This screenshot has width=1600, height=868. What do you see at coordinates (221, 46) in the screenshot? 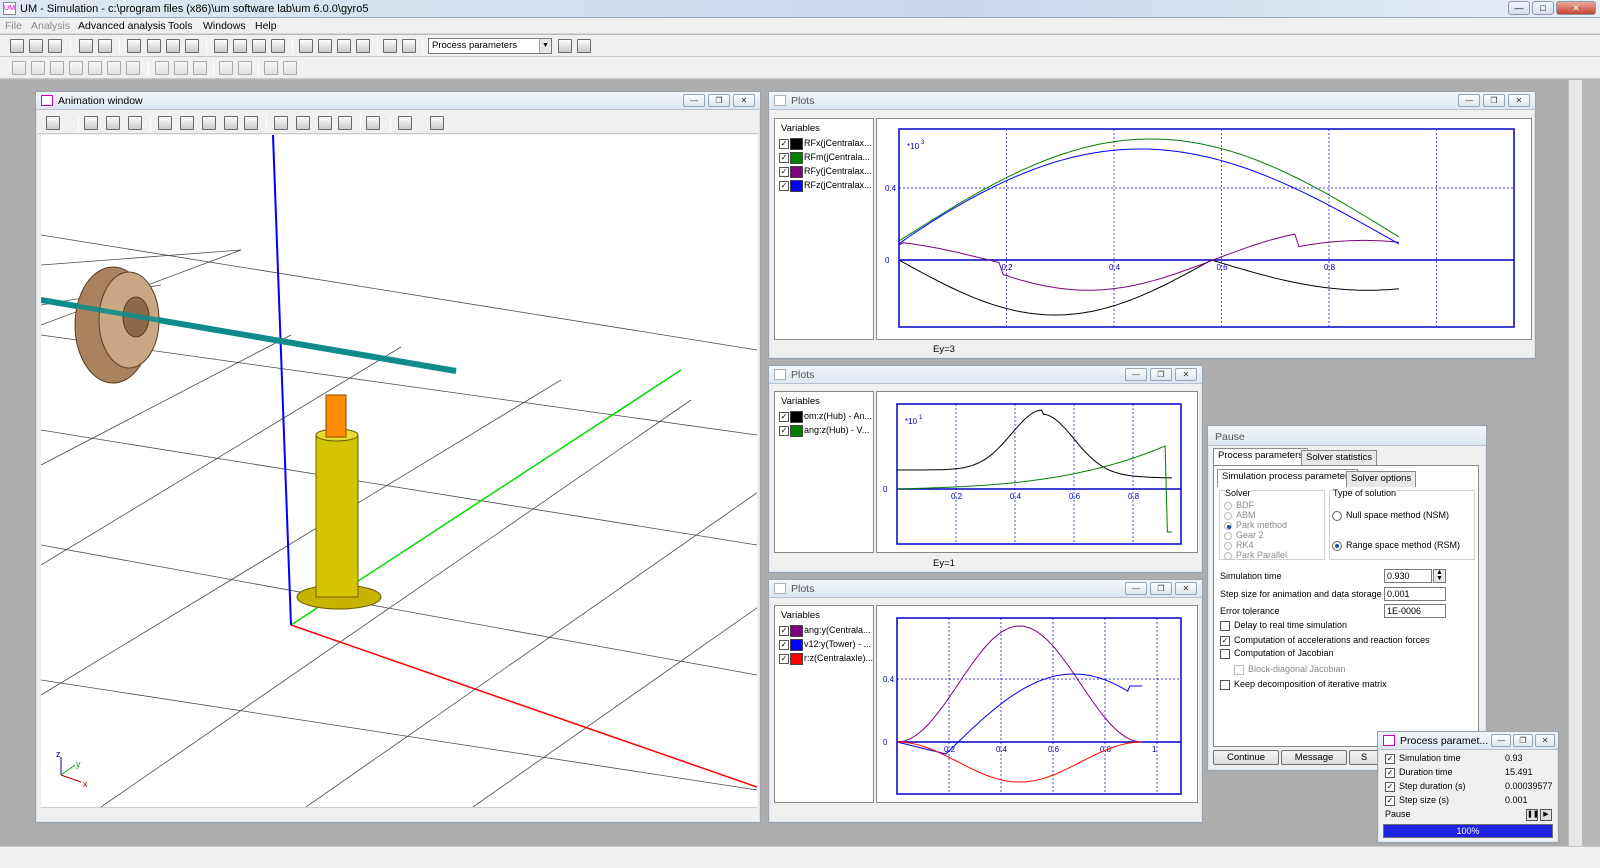
I see `list-icon` at bounding box center [221, 46].